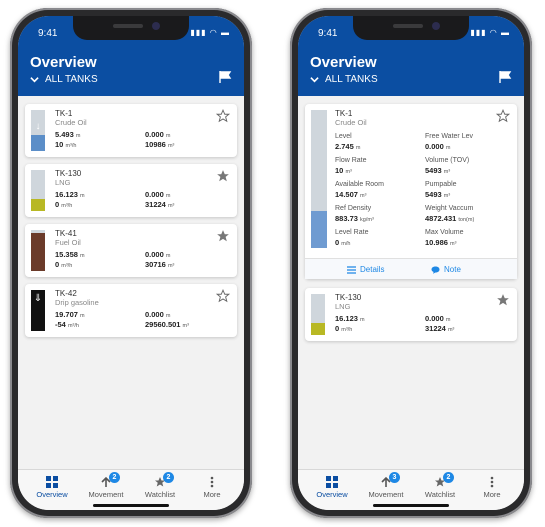  Describe the element at coordinates (38, 126) in the screenshot. I see `arrow-down-icon: ↓` at that location.